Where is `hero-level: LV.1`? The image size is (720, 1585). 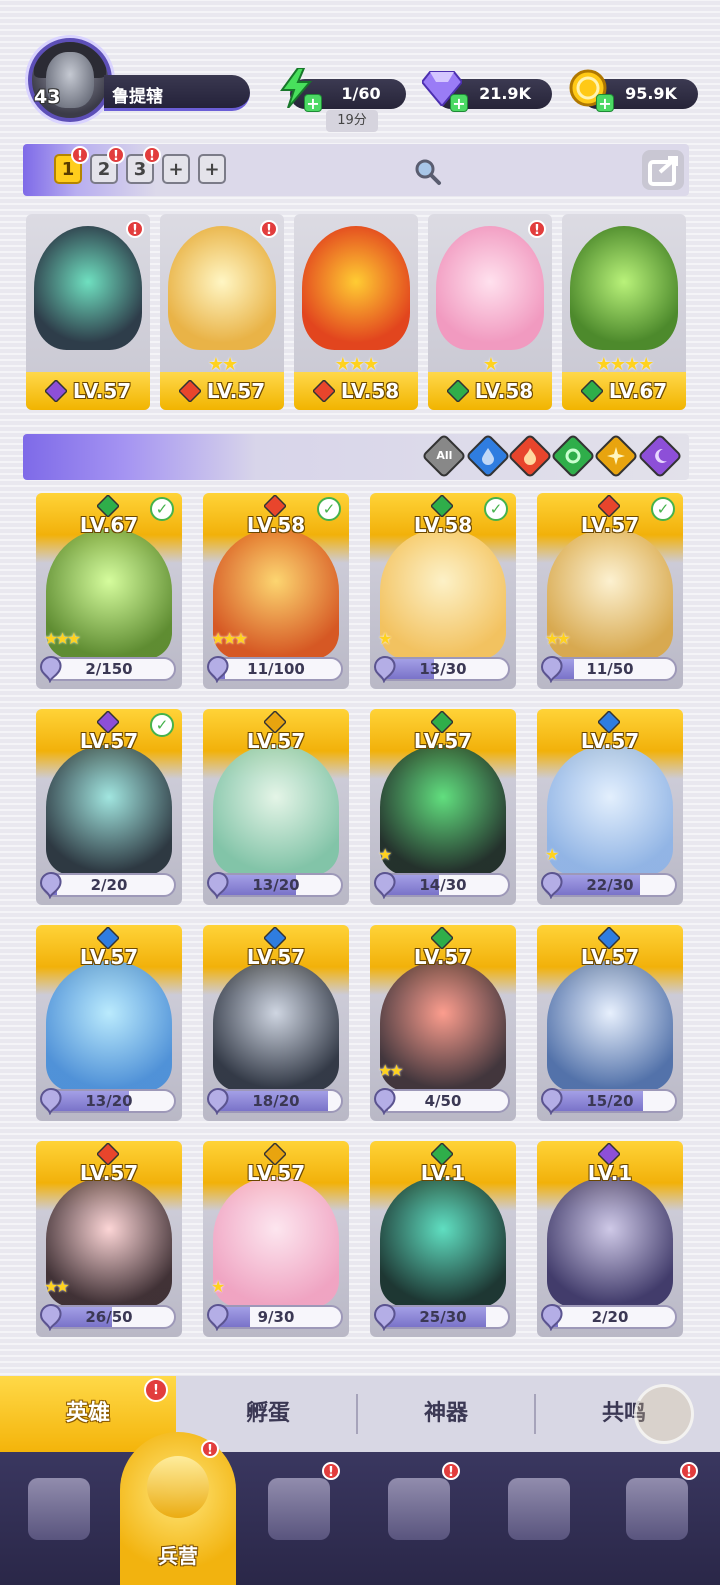
hero-level: LV.1 is located at coordinates (610, 1173).